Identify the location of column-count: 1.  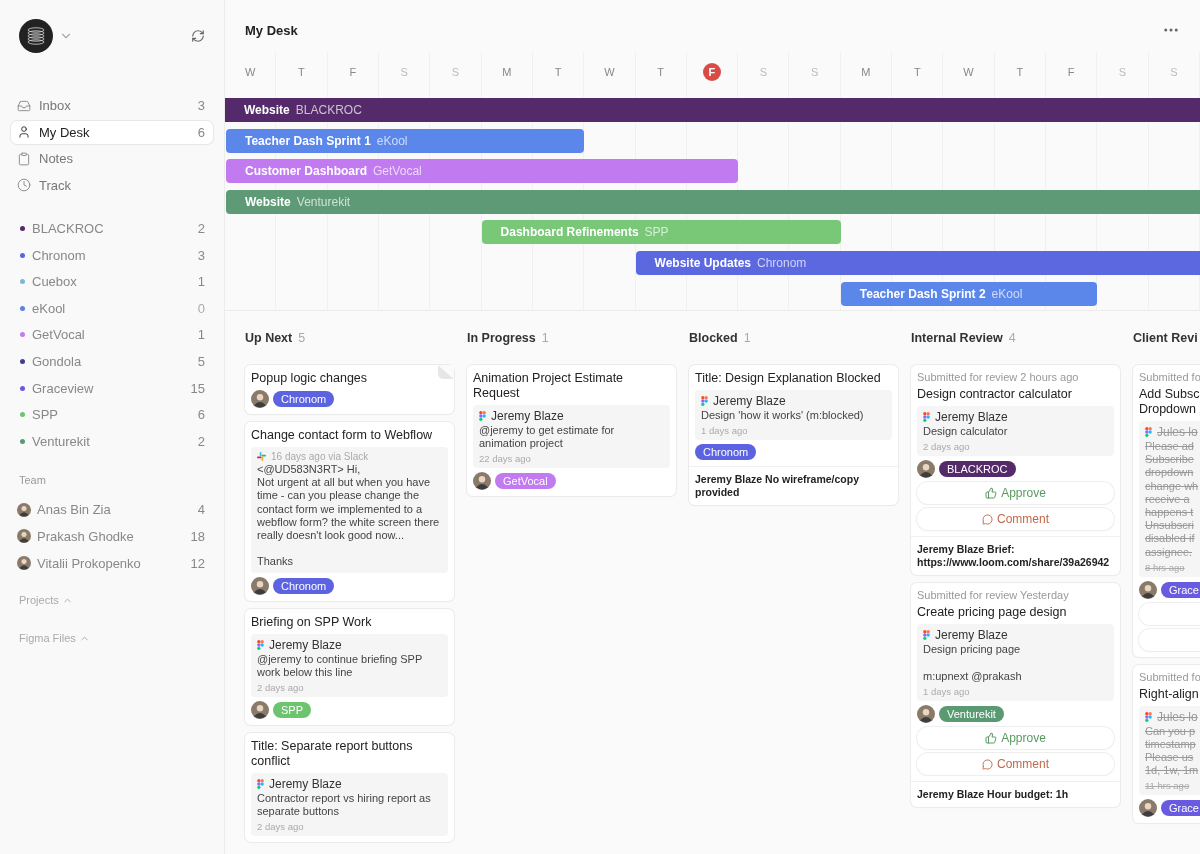
(747, 338).